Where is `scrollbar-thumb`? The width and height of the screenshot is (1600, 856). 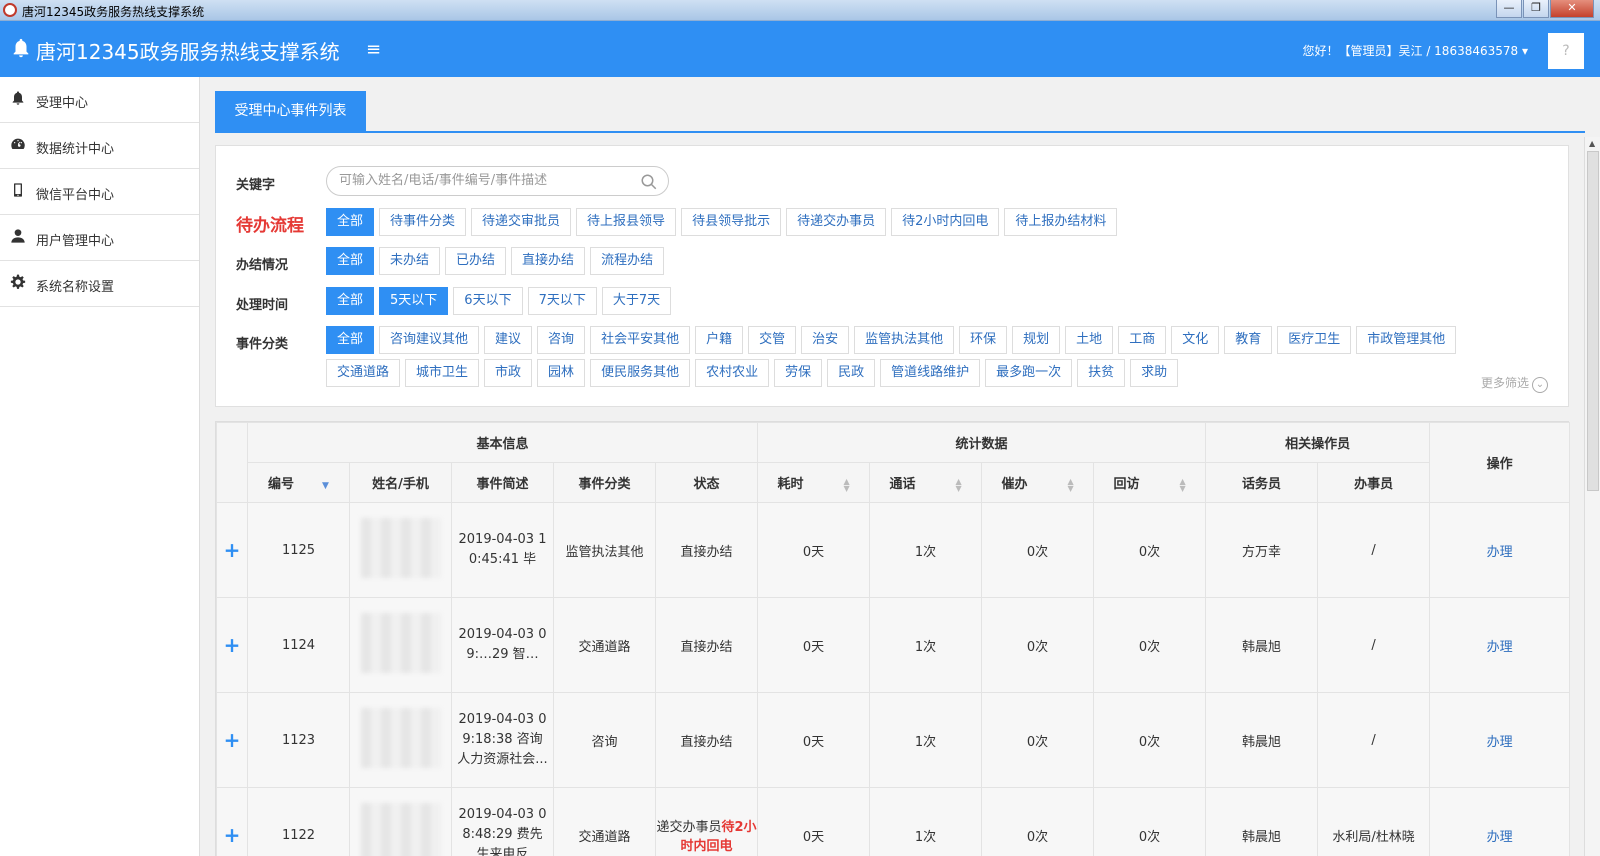 scrollbar-thumb is located at coordinates (1593, 321).